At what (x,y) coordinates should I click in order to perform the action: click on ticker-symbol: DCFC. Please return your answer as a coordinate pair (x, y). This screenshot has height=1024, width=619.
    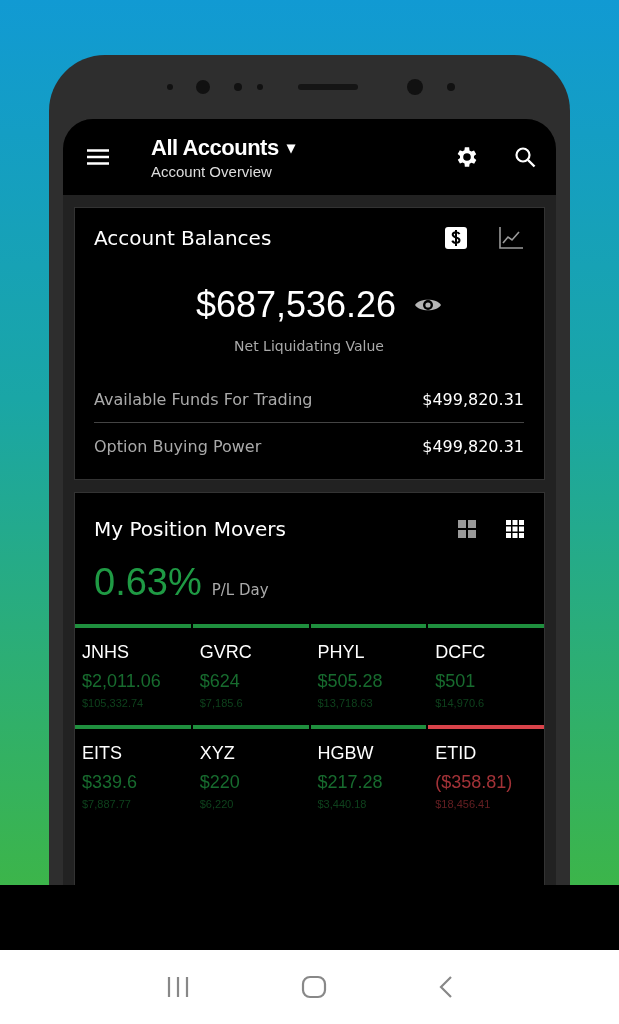
    Looking at the image, I should click on (460, 652).